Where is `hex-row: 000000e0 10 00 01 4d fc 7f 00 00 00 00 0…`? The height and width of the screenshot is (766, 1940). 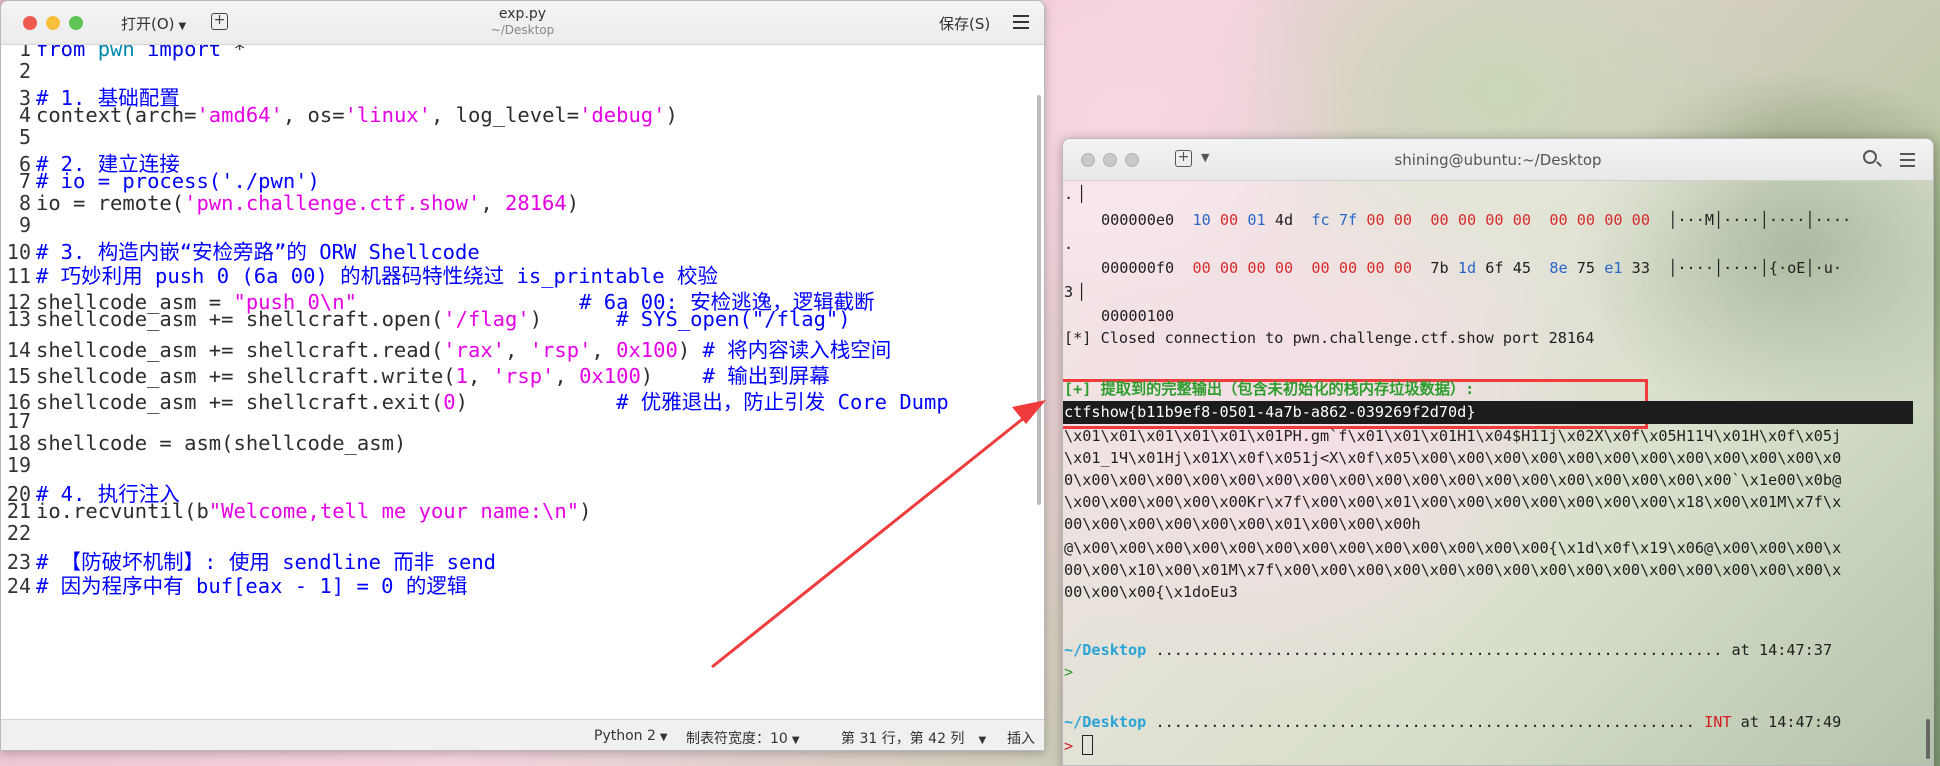 hex-row: 000000e0 10 00 01 4d fc 7f 00 00 00 00 0… is located at coordinates (1476, 220).